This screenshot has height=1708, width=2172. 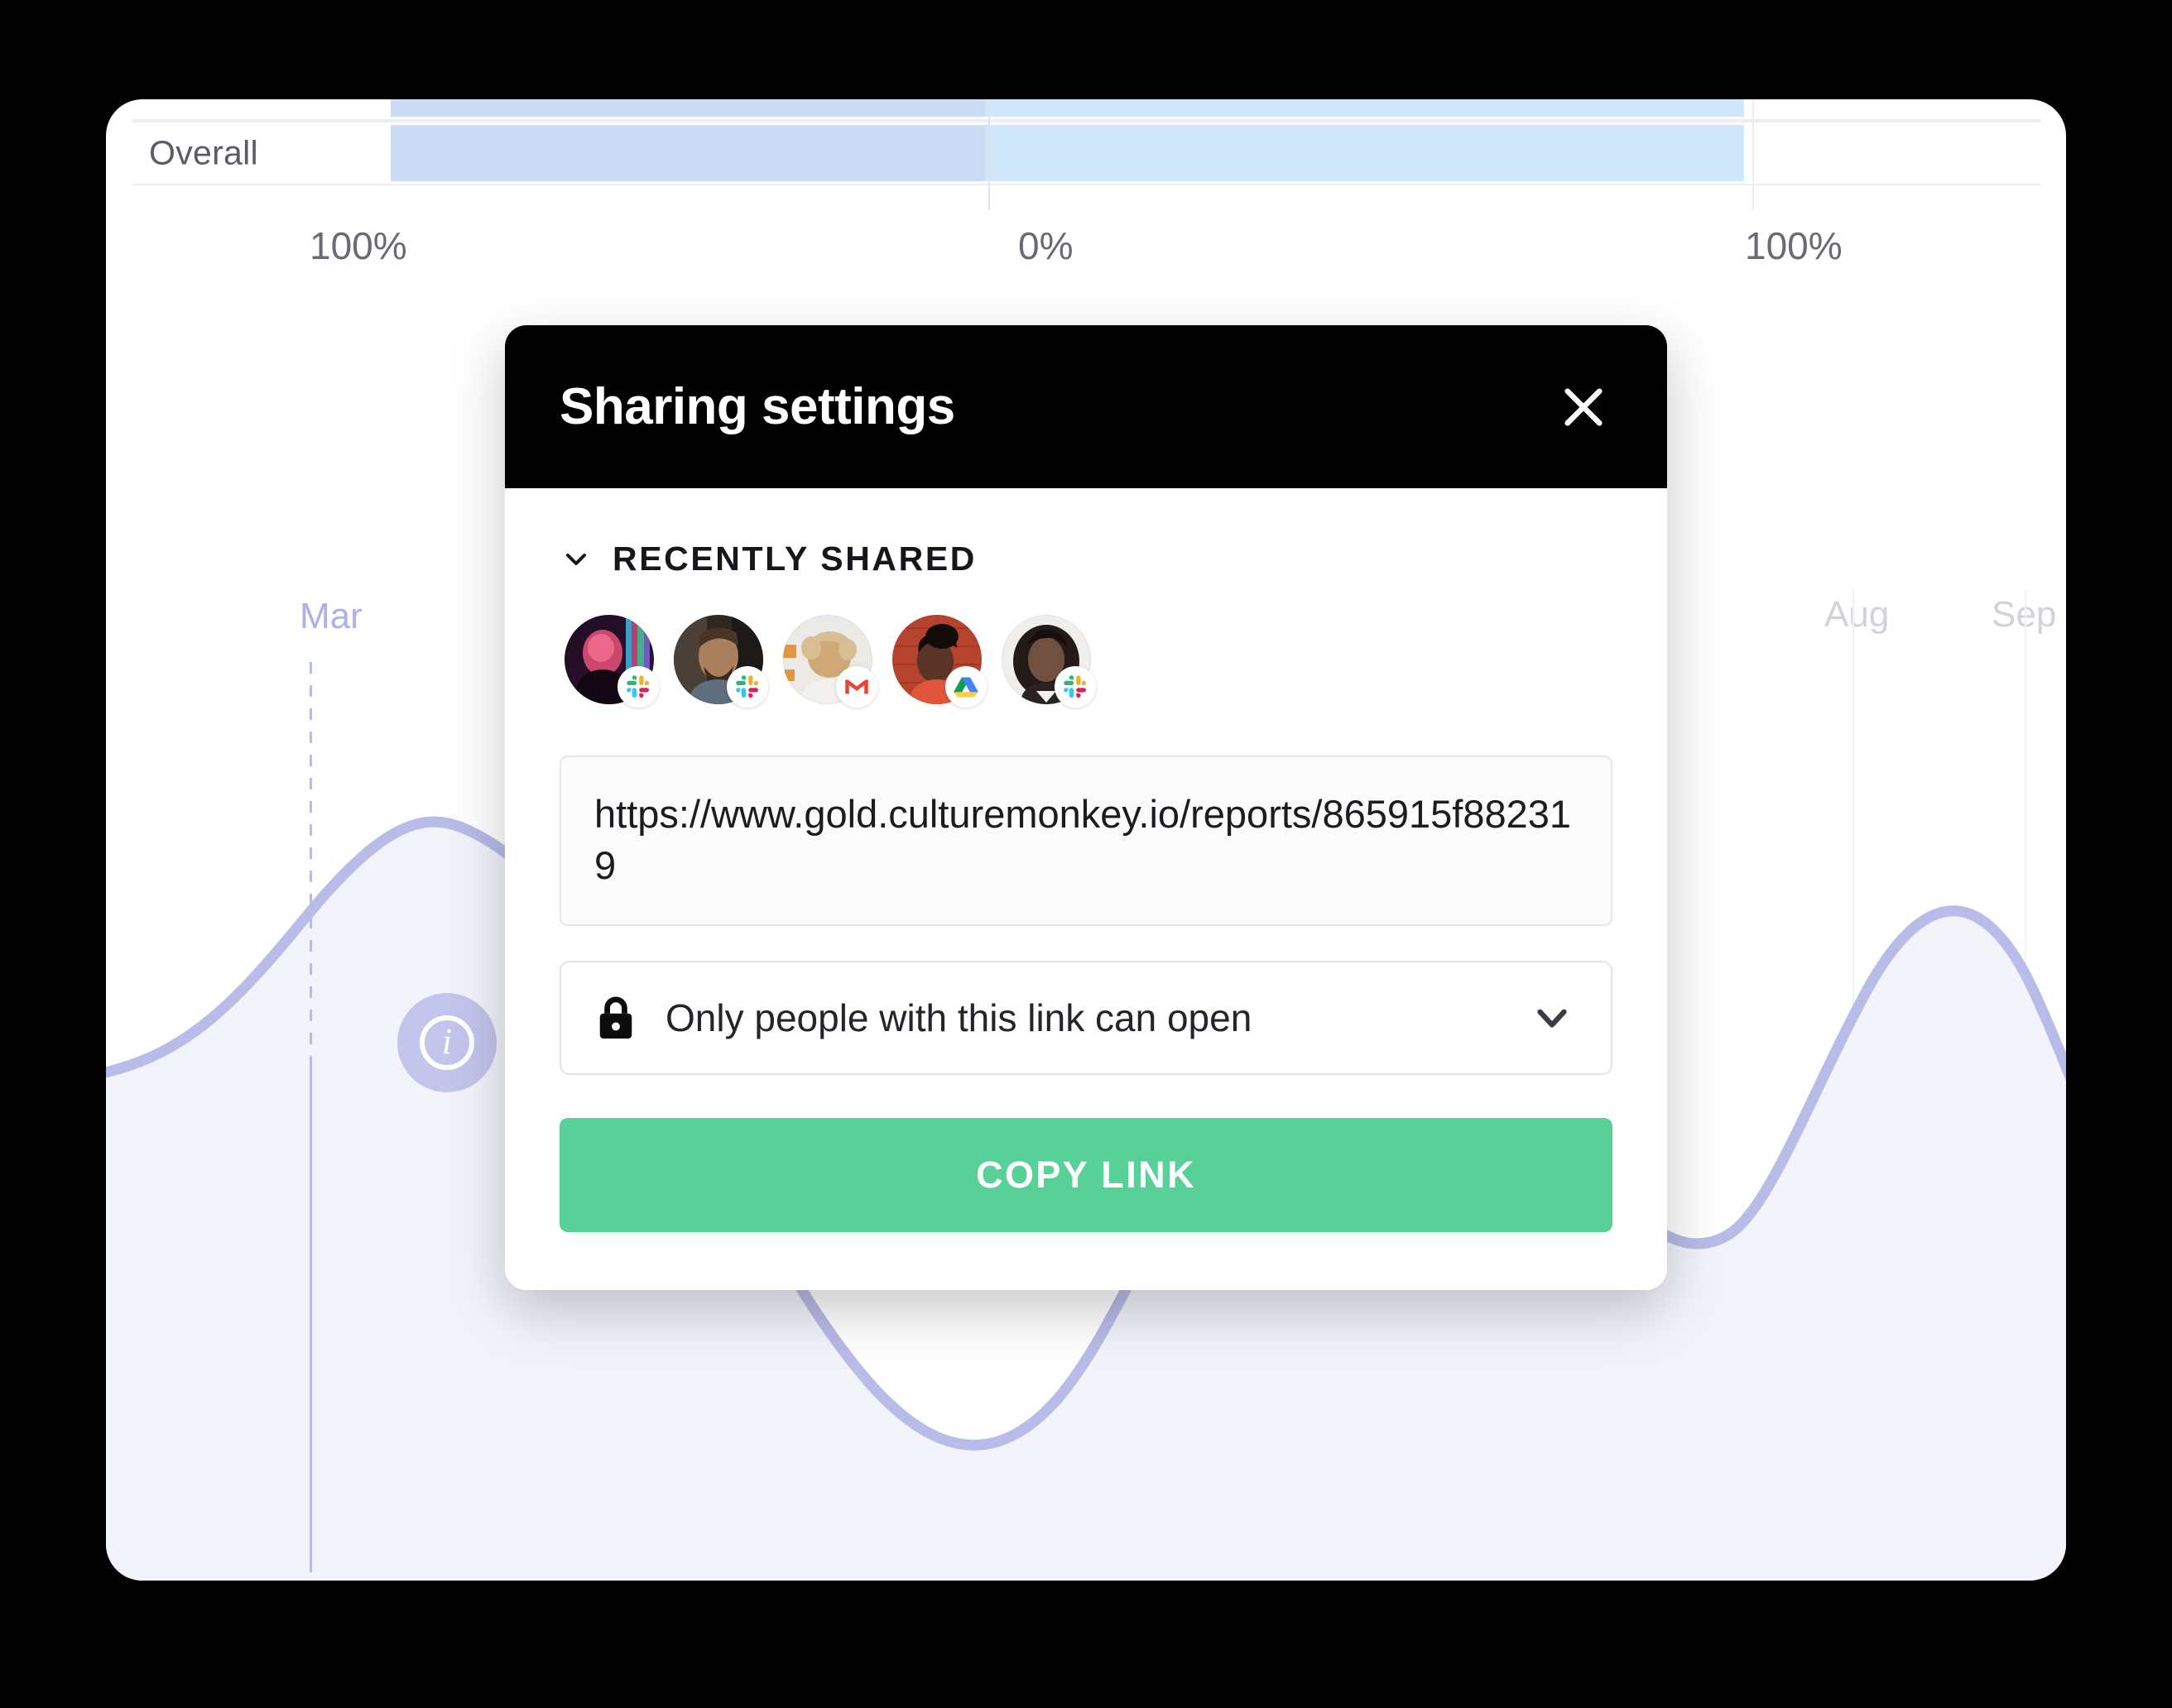 I want to click on bar-row-label: Overall, so click(x=203, y=152).